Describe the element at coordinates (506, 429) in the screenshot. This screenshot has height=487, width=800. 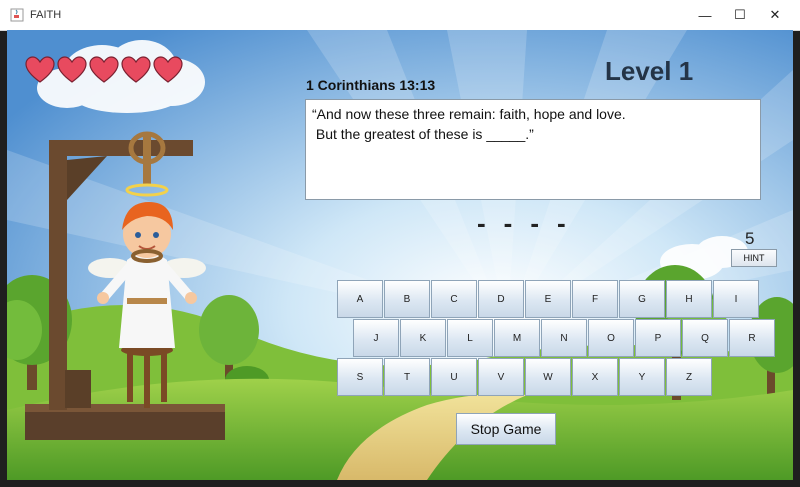
I see `stop-game-button: Stop Game` at that location.